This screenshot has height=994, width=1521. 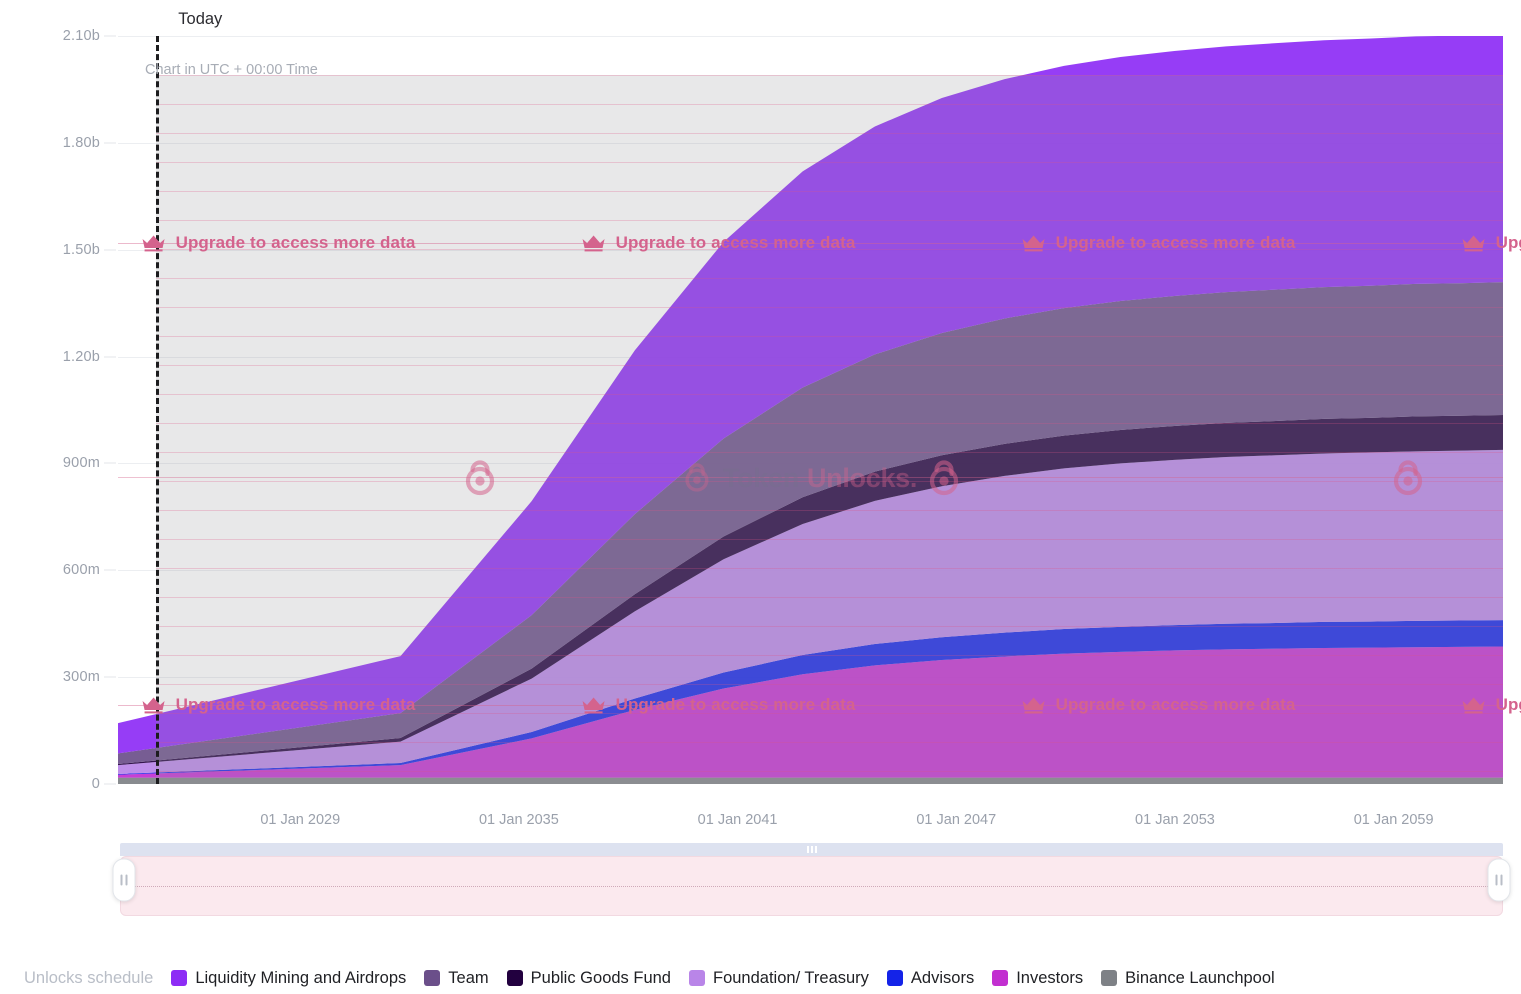 What do you see at coordinates (231, 70) in the screenshot?
I see `utc-timezone-note: Chart in UTC + 00:00 Time` at bounding box center [231, 70].